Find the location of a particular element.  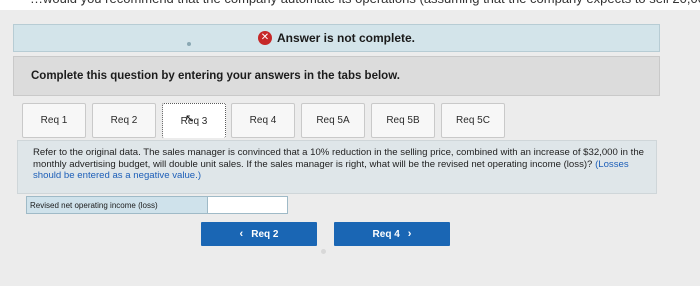

tab-req-5c: Req 5C is located at coordinates (473, 120).